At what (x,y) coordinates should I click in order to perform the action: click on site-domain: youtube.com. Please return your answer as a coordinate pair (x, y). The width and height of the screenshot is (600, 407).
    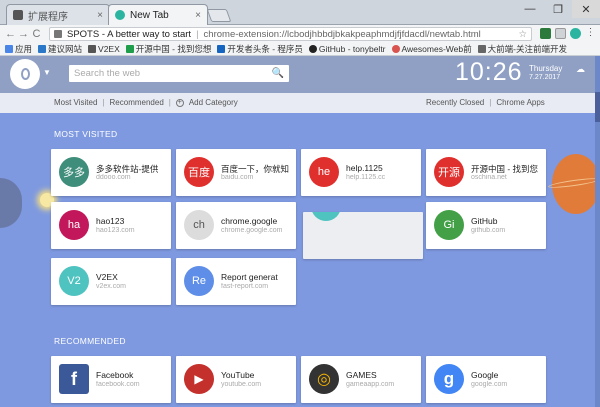
    Looking at the image, I should click on (241, 384).